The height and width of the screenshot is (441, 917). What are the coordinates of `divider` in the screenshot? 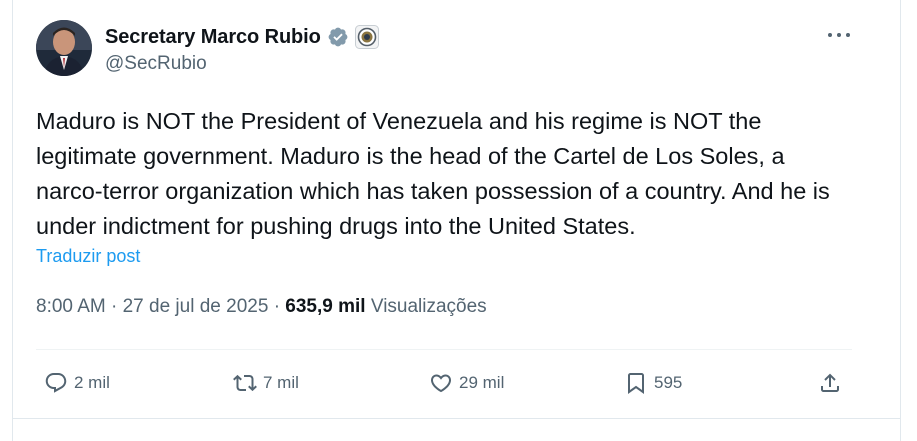 It's located at (444, 349).